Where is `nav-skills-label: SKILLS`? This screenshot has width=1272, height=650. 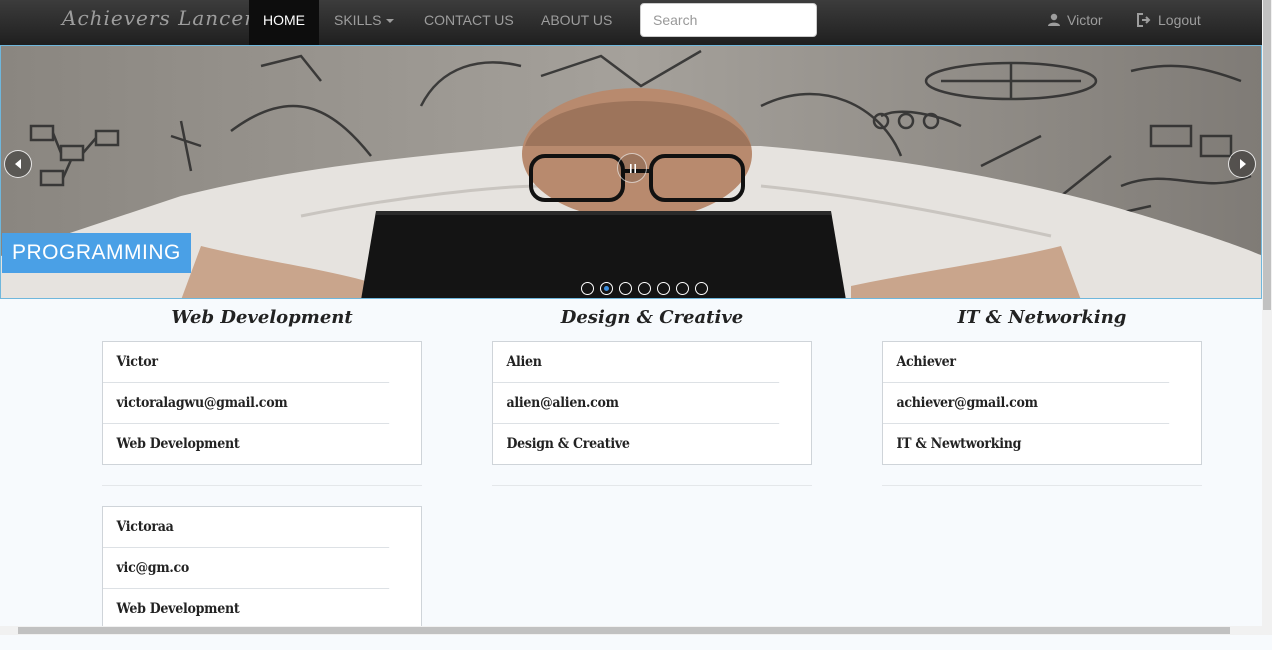
nav-skills-label: SKILLS is located at coordinates (358, 20).